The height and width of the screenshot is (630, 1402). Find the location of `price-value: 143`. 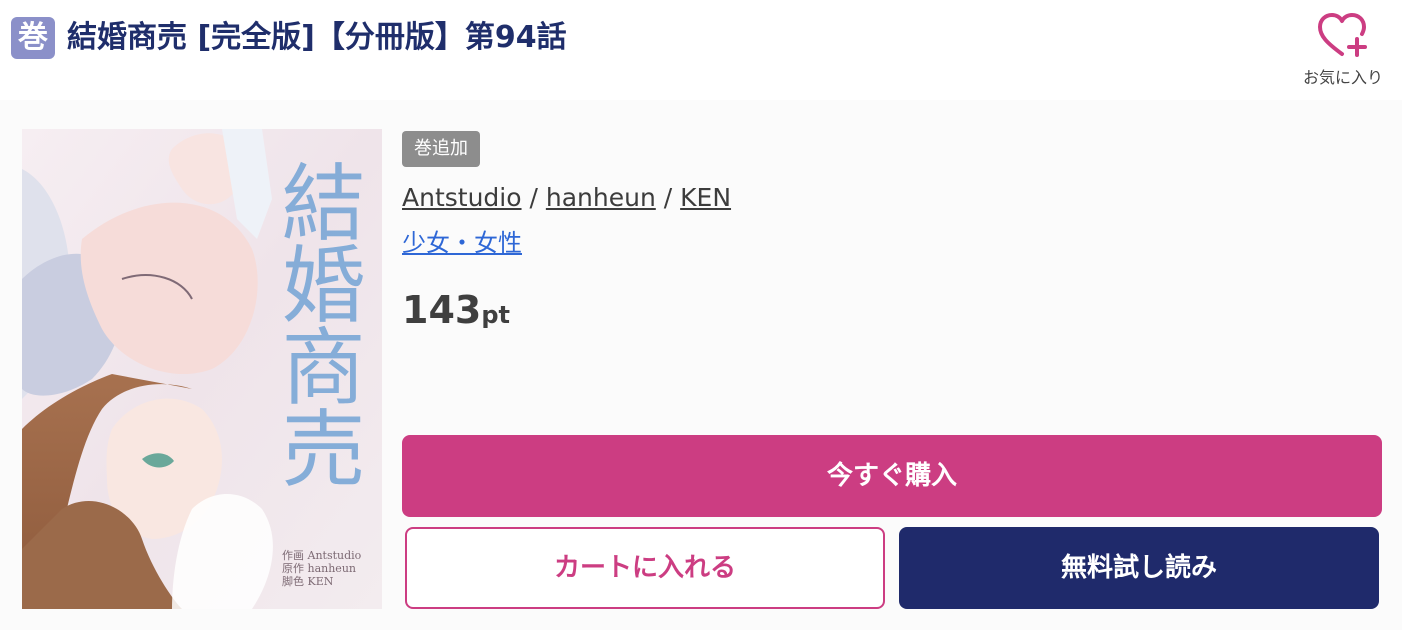

price-value: 143 is located at coordinates (442, 310).